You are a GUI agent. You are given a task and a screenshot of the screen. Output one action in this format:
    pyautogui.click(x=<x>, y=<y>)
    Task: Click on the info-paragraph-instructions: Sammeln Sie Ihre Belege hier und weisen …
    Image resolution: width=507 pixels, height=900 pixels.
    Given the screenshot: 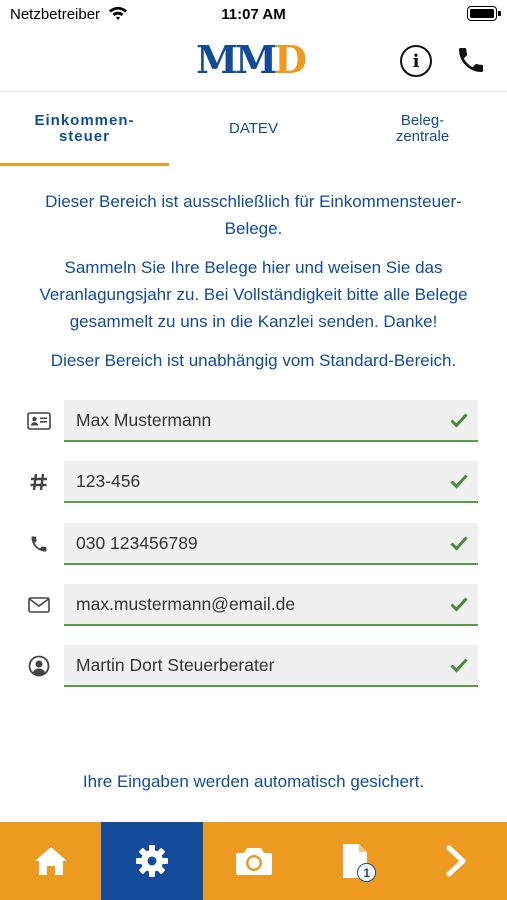 What is the action you would take?
    pyautogui.click(x=253, y=294)
    